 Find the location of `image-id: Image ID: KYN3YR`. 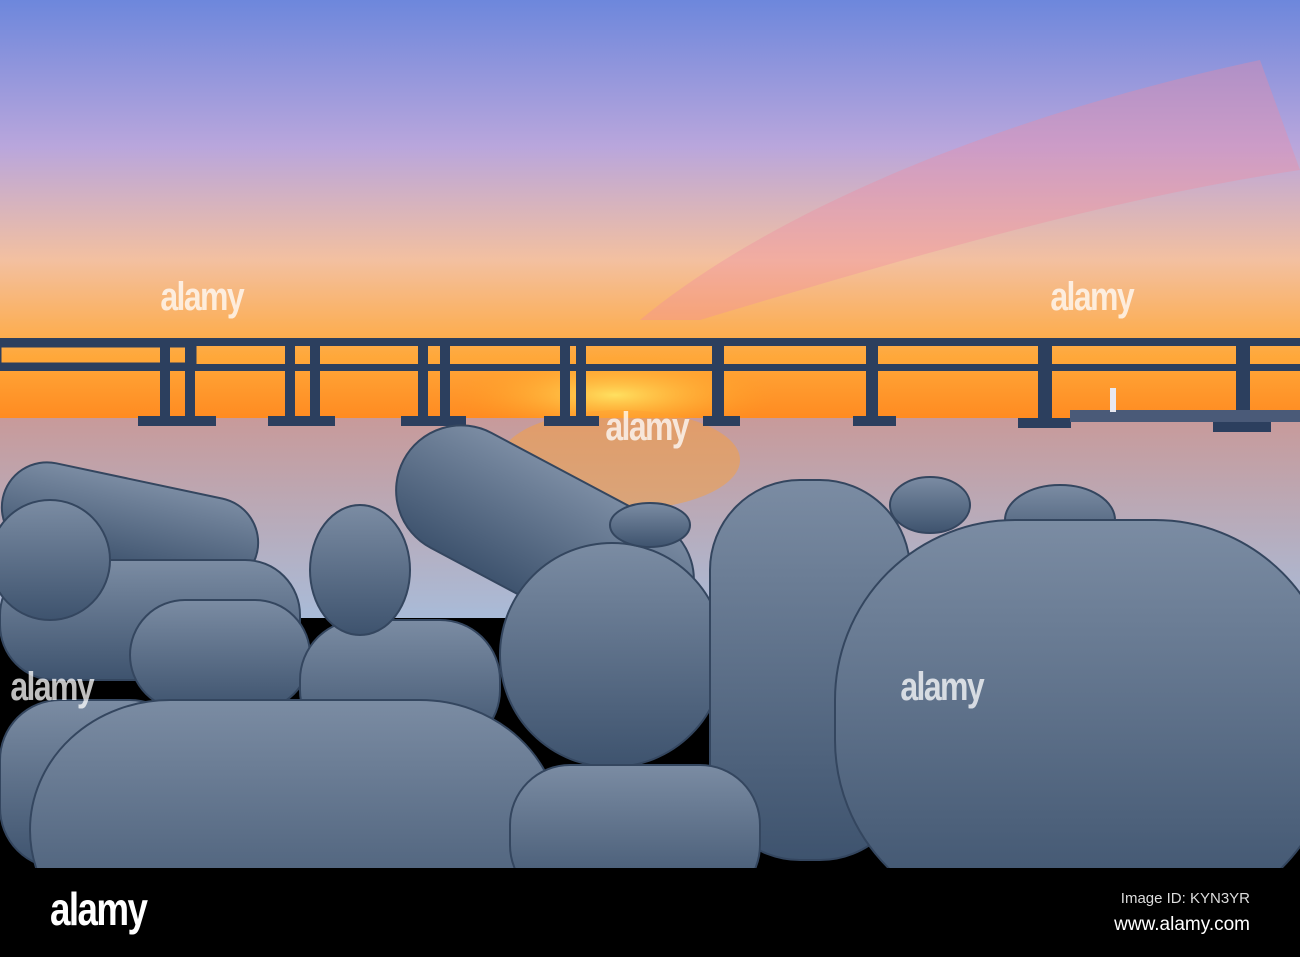

image-id: Image ID: KYN3YR is located at coordinates (1185, 898).